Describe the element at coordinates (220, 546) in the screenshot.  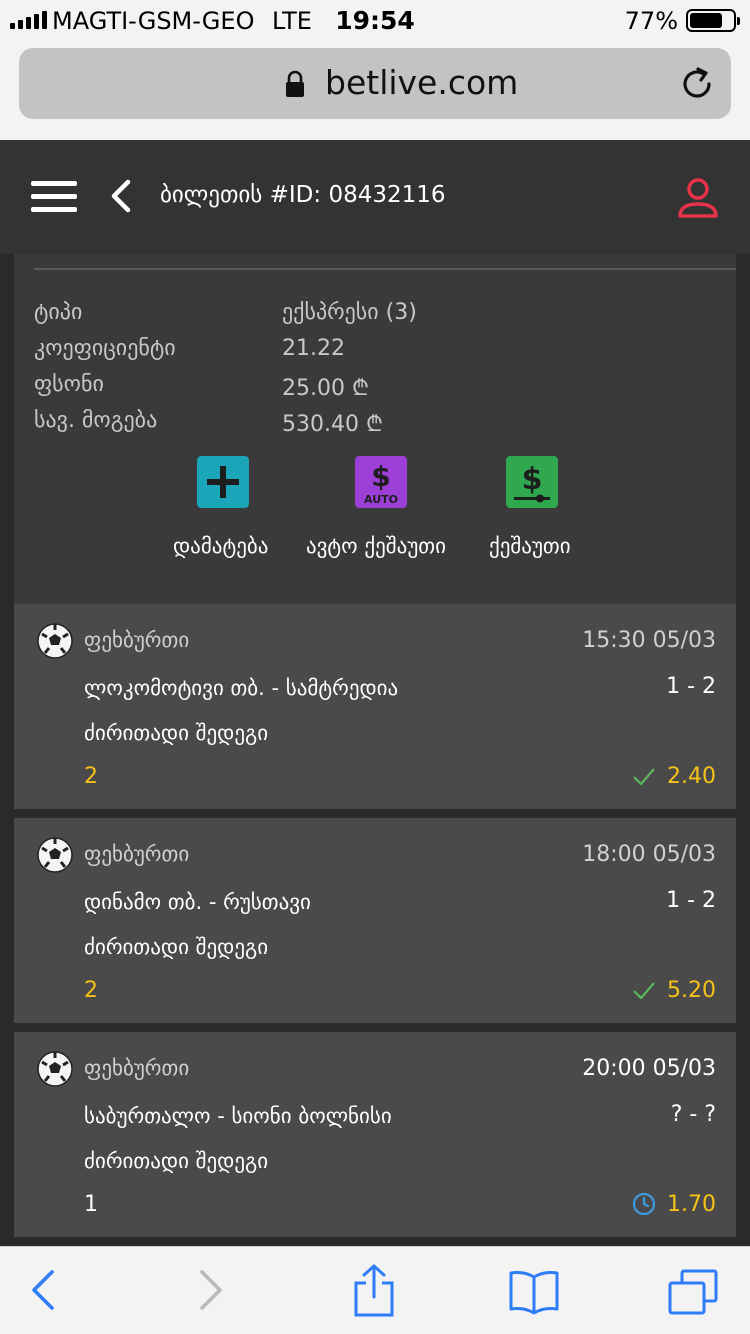
I see `add-button-label: დამატება` at that location.